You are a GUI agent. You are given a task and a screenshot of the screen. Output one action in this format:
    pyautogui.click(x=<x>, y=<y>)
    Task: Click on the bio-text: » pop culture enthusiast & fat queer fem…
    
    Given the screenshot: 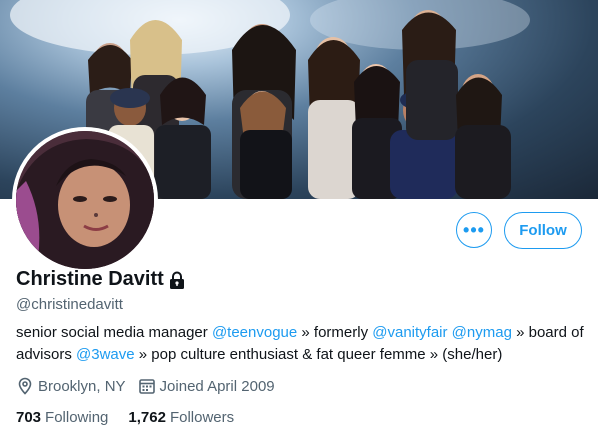 What is the action you would take?
    pyautogui.click(x=318, y=354)
    